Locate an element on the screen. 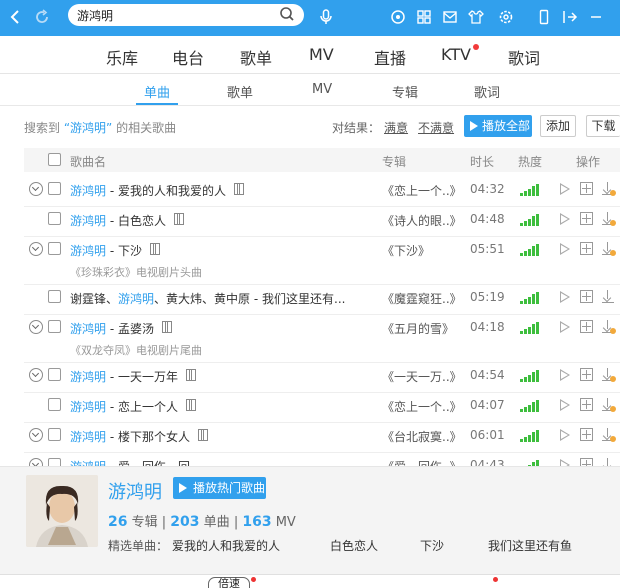 This screenshot has width=620, height=588. song-row: 谢霆锋、游鸿明、黄大炜、黄中原 - 我们这里还有... 《魔霆窥狂..》 05:19 is located at coordinates (322, 305).